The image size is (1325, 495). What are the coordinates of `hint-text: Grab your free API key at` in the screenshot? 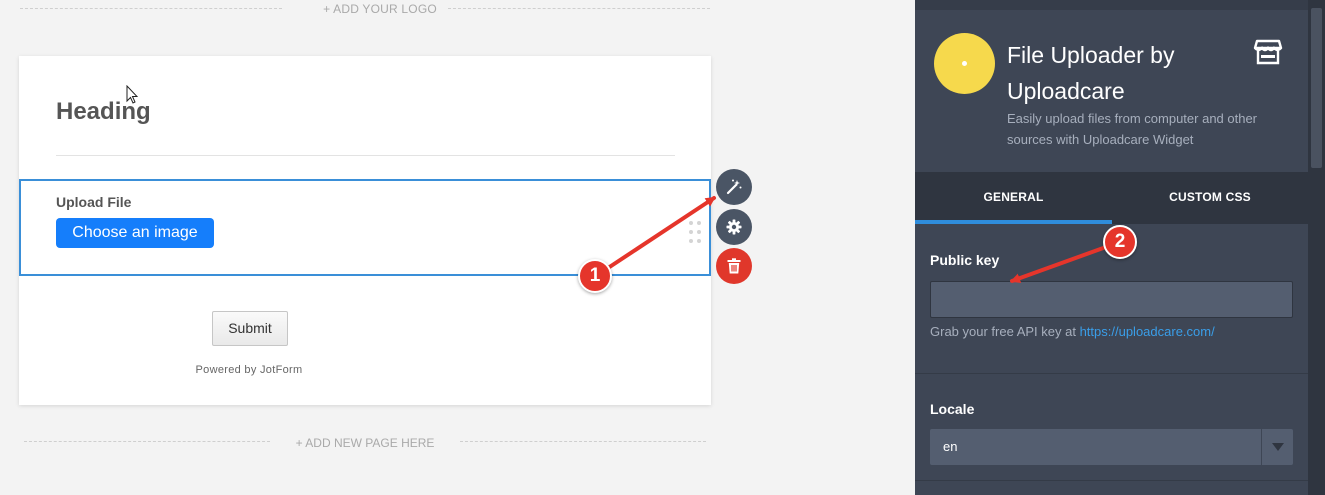 It's located at (1005, 331).